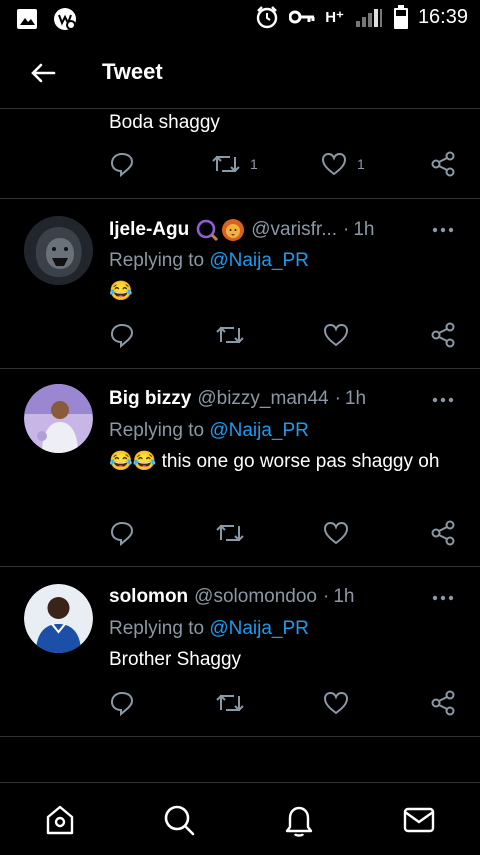 The height and width of the screenshot is (855, 480). Describe the element at coordinates (60, 820) in the screenshot. I see `home-icon` at that location.